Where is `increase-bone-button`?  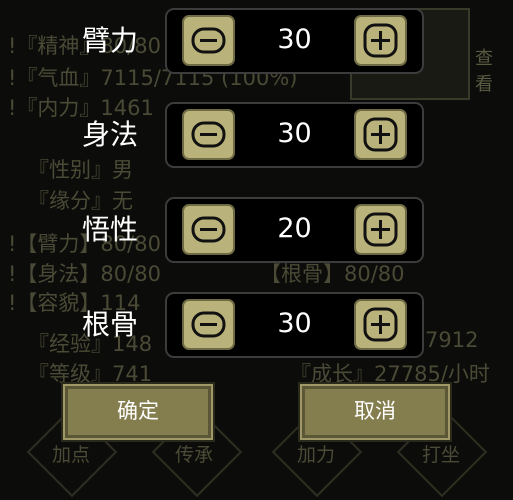
increase-bone-button is located at coordinates (380, 324).